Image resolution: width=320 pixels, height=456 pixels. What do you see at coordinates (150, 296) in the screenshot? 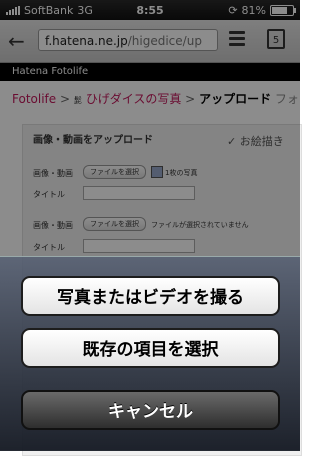
I see `take-photo-button: 写真またはビデオを撮る` at bounding box center [150, 296].